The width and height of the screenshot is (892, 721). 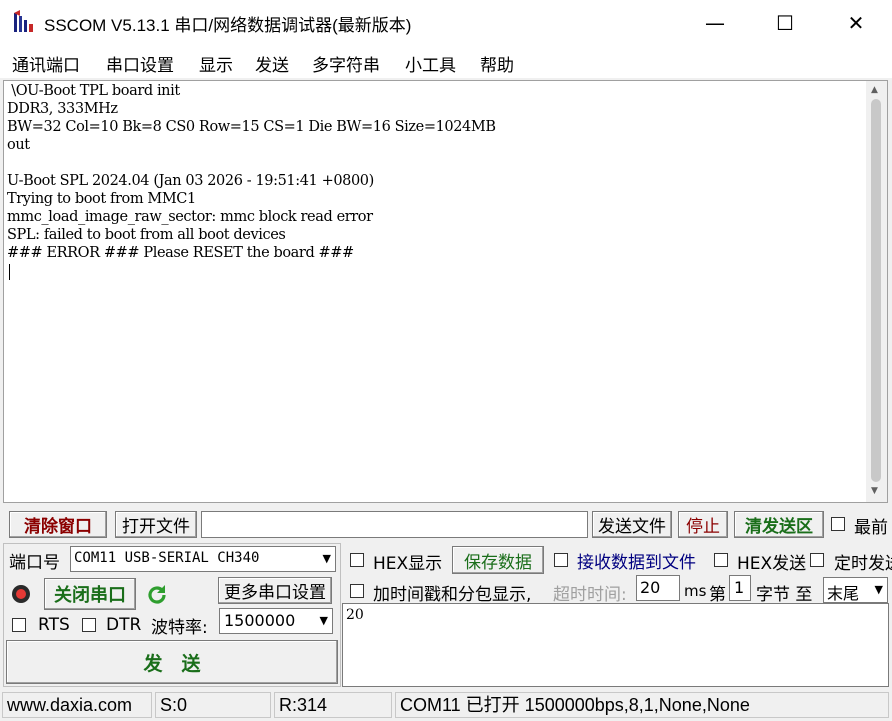 What do you see at coordinates (863, 564) in the screenshot?
I see `timed-send-label: 定时发送` at bounding box center [863, 564].